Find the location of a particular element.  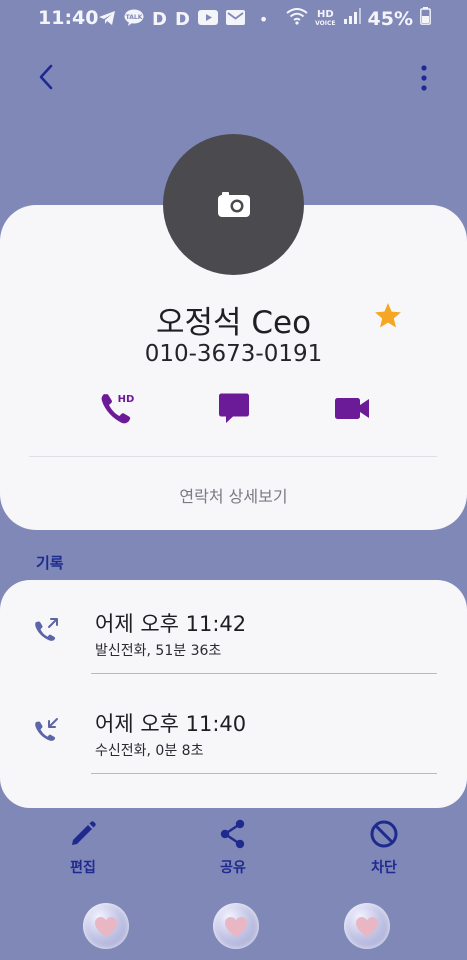

call-log-description: 수신전화, 0분 8초 is located at coordinates (149, 751).